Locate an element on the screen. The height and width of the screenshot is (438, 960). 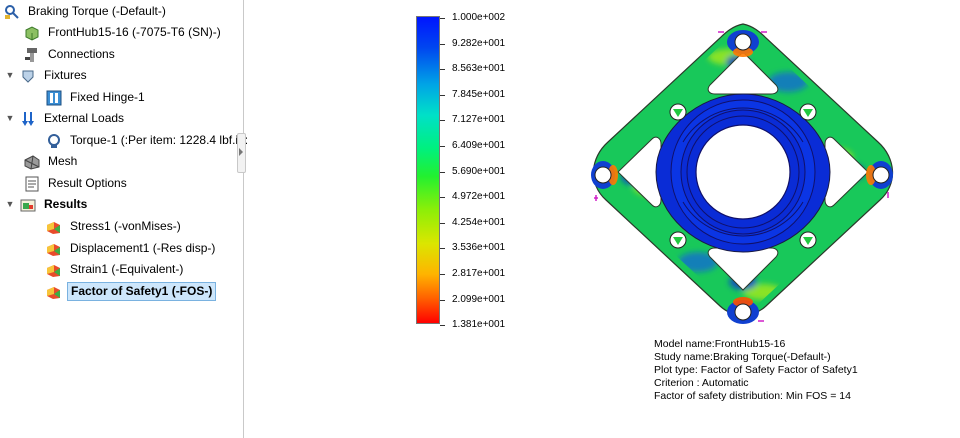
tree-item-strain: Strain1 (-Equivalent-) is located at coordinates (116, 269).